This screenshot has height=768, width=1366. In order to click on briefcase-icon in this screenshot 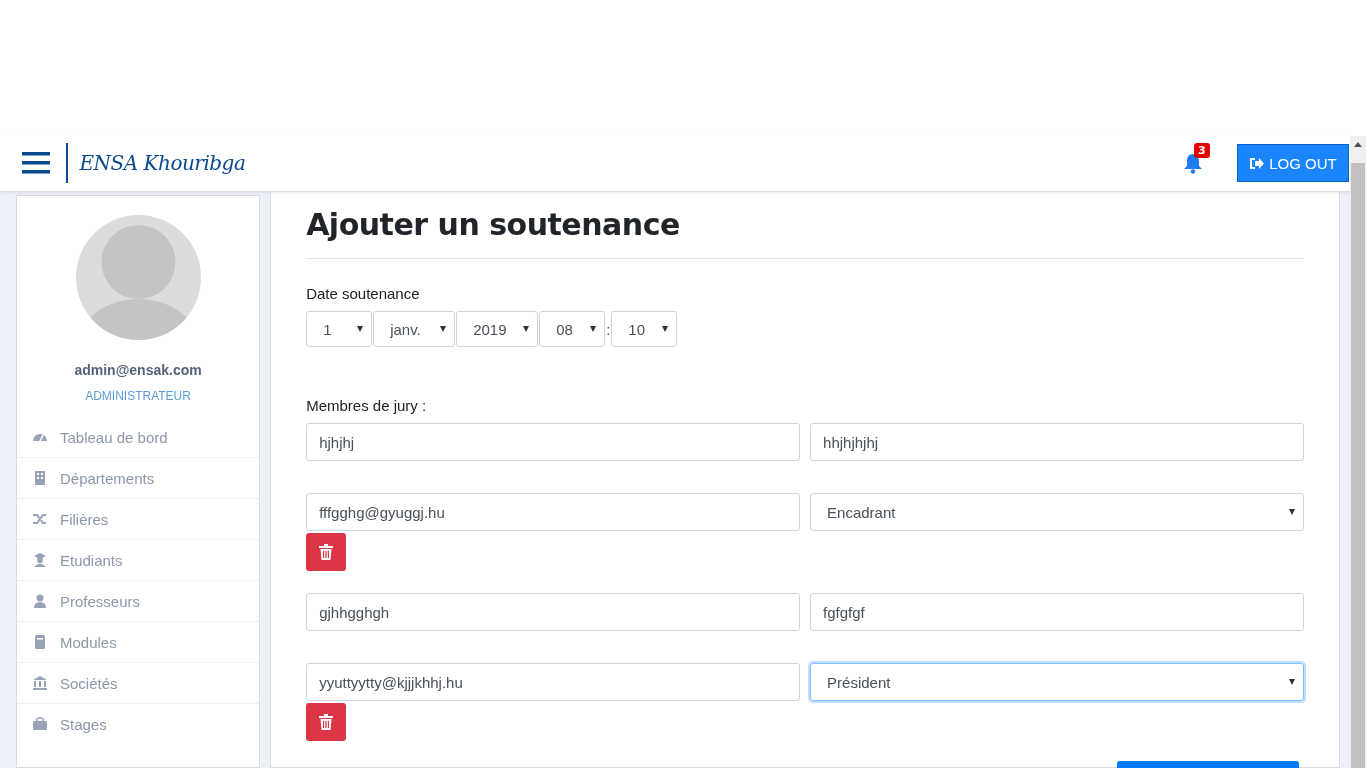, I will do `click(40, 724)`.